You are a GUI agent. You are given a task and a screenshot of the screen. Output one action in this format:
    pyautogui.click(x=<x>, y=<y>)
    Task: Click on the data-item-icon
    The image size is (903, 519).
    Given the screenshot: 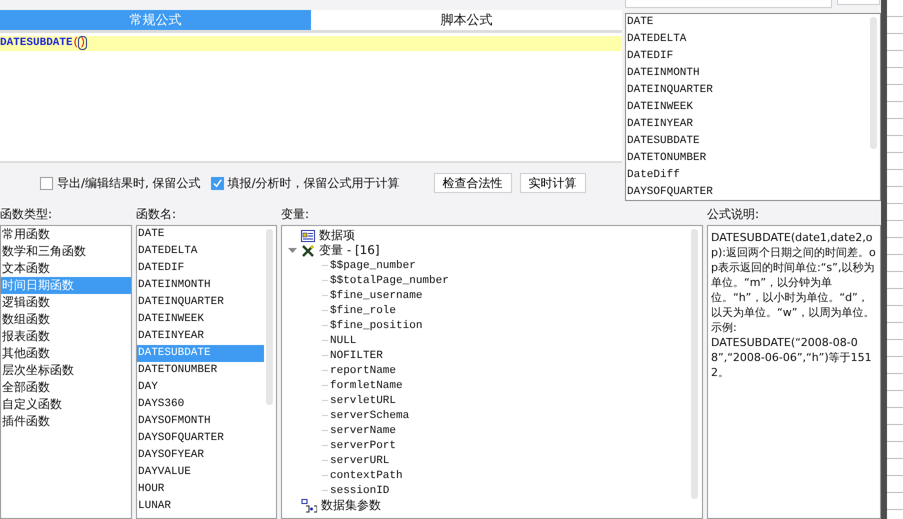 What is the action you would take?
    pyautogui.click(x=308, y=236)
    